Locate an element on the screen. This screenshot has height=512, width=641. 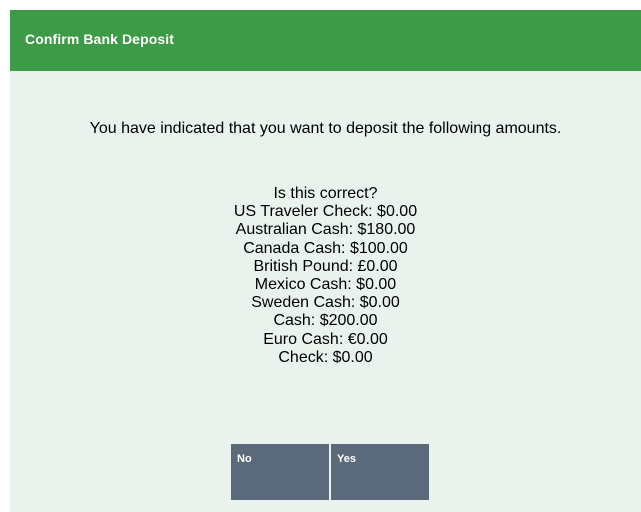
no-button-label: No is located at coordinates (244, 459).